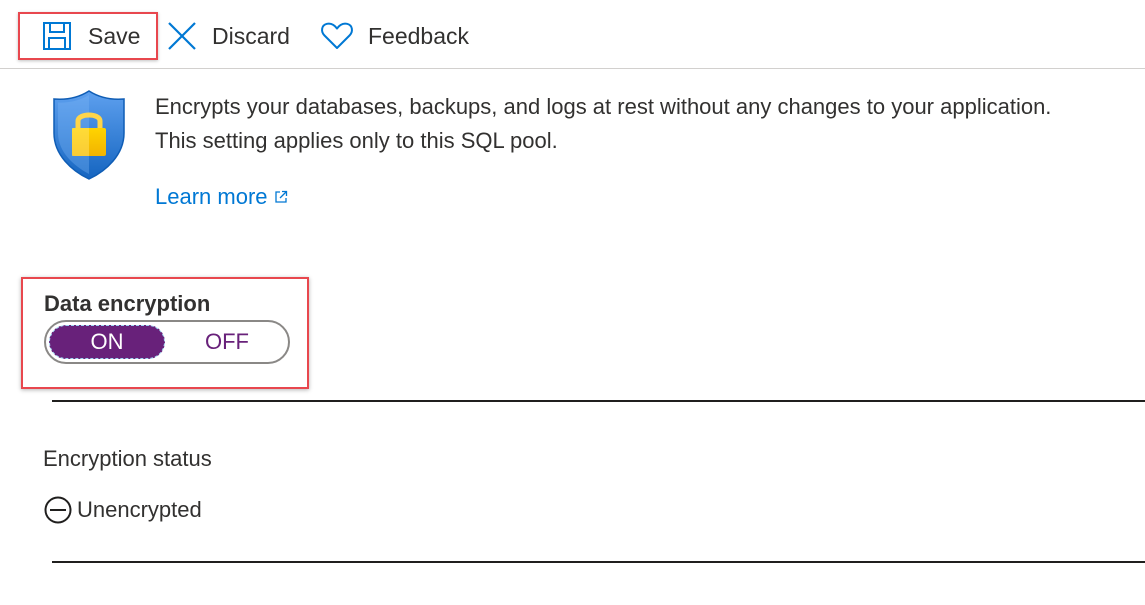 The height and width of the screenshot is (605, 1145). What do you see at coordinates (337, 36) in the screenshot?
I see `heart-icon` at bounding box center [337, 36].